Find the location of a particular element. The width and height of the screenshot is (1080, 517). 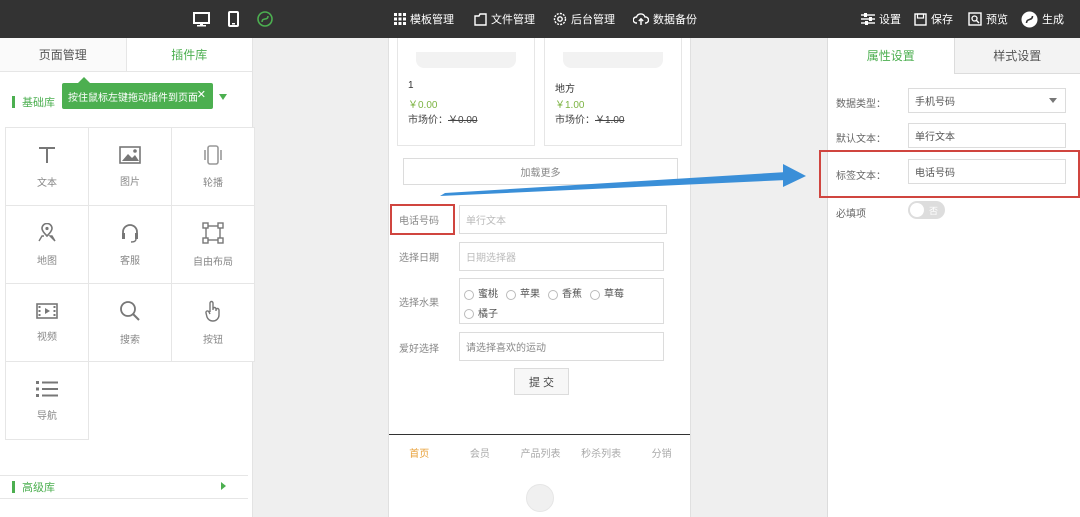

menu-data-backup: 数据备份 is located at coordinates (665, 19).